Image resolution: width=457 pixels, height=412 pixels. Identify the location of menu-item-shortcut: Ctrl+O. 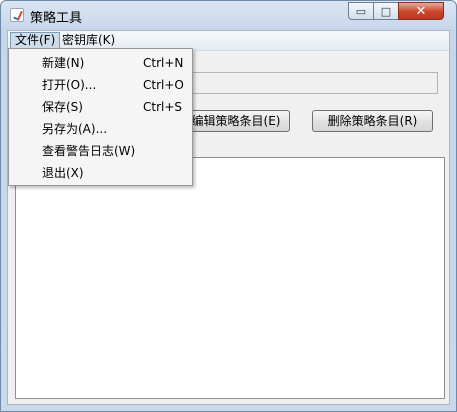
(163, 85).